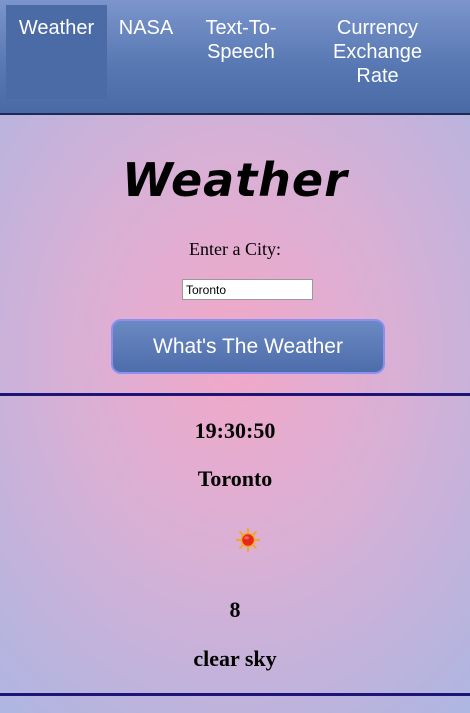 This screenshot has width=470, height=713. Describe the element at coordinates (235, 430) in the screenshot. I see `time-value: 19:30:50` at that location.